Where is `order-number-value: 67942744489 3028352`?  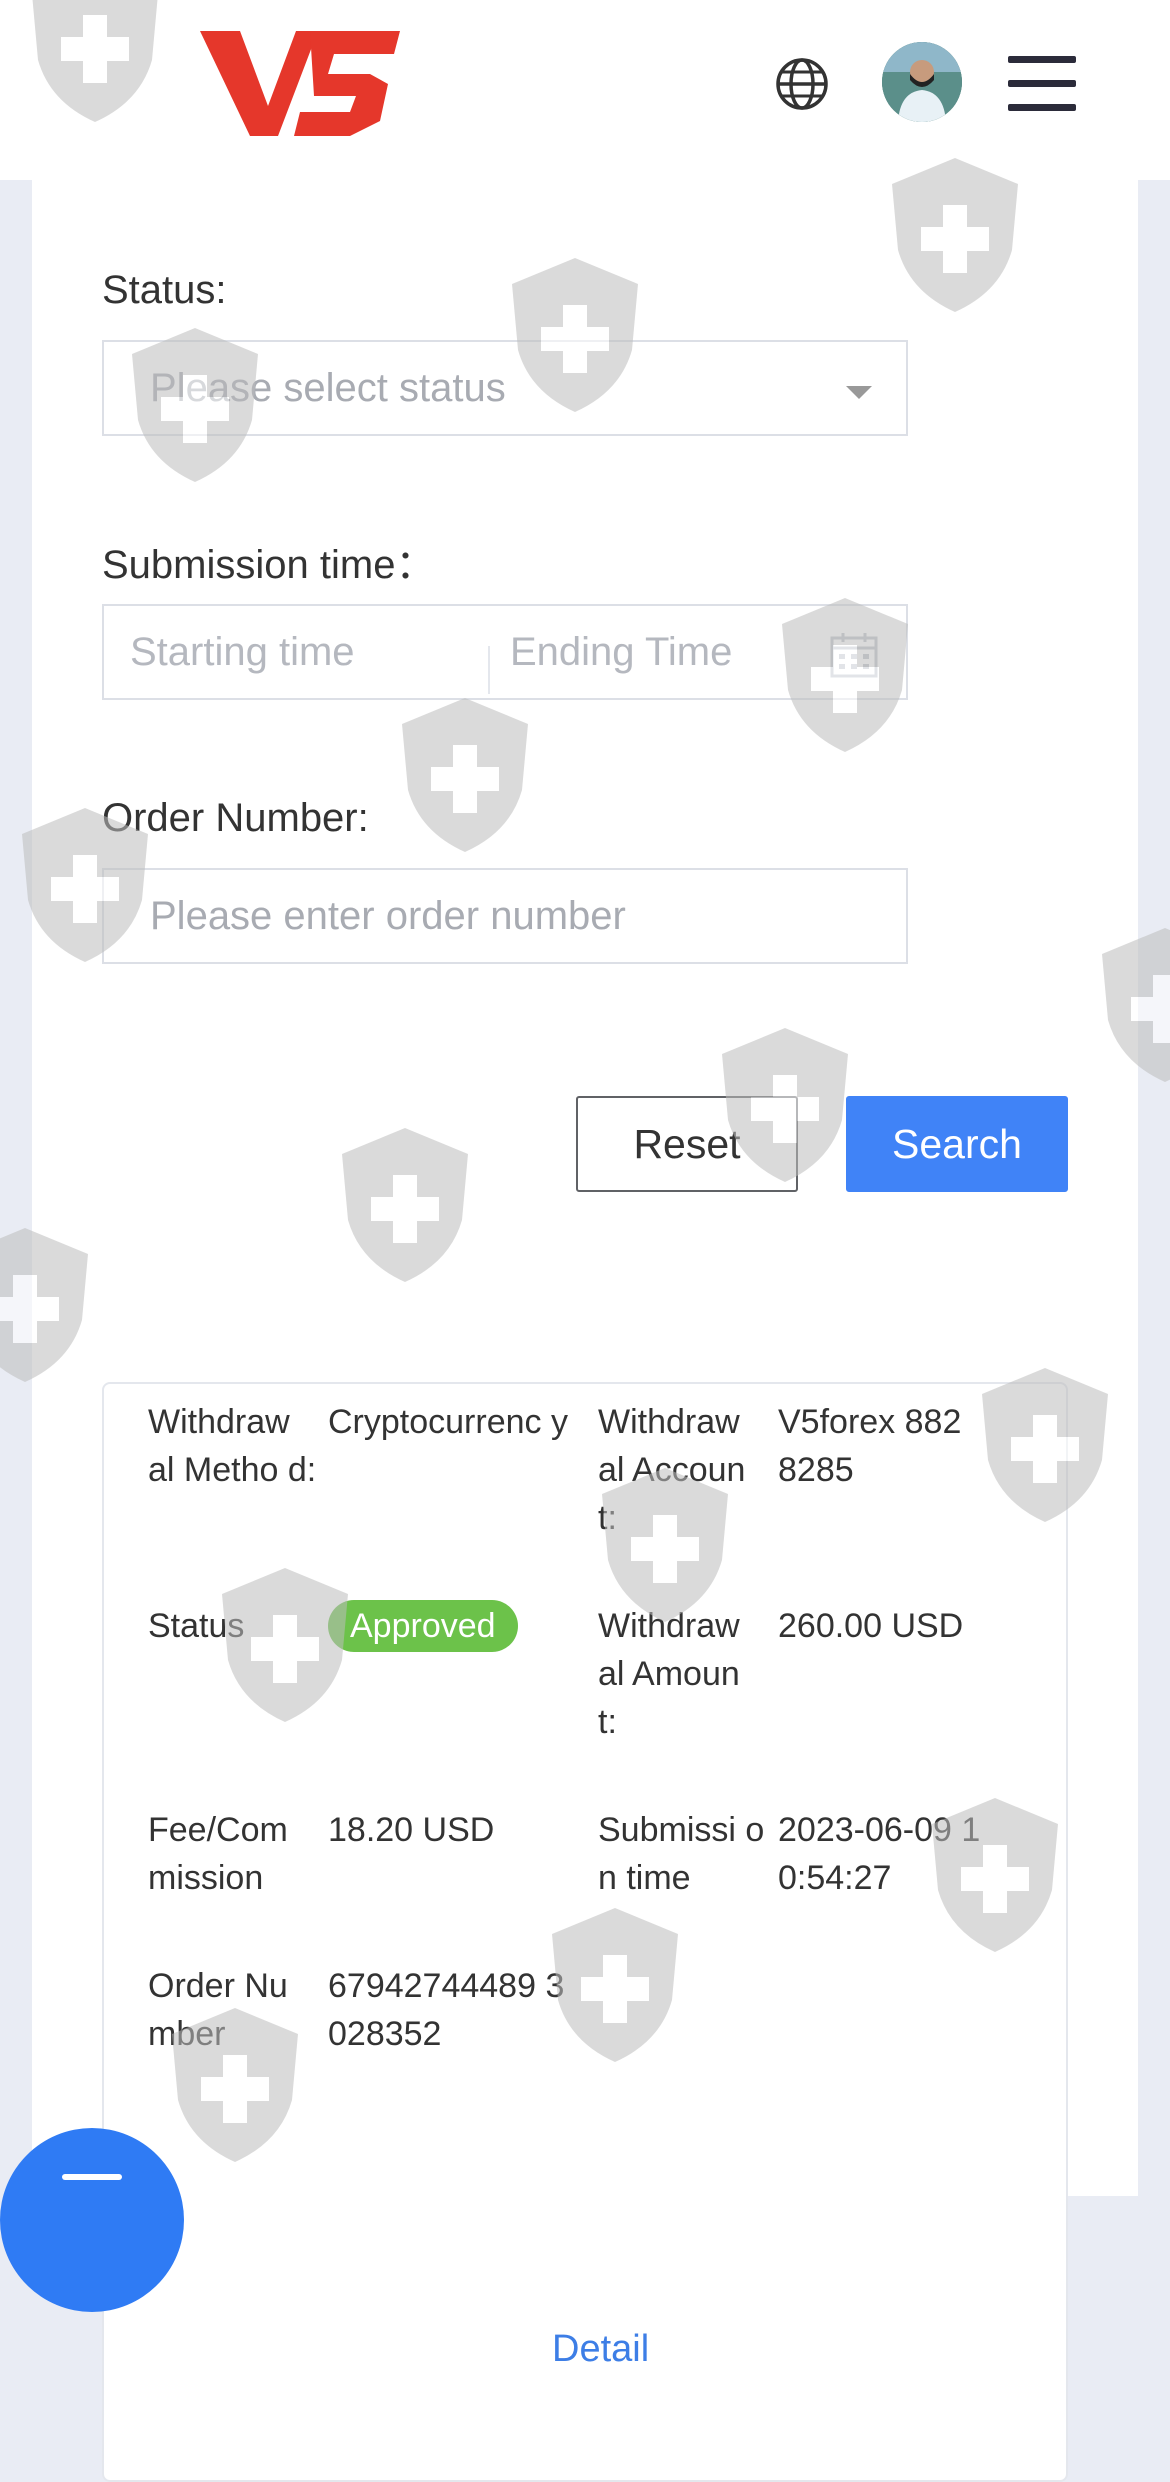 order-number-value: 67942744489 3028352 is located at coordinates (446, 2010).